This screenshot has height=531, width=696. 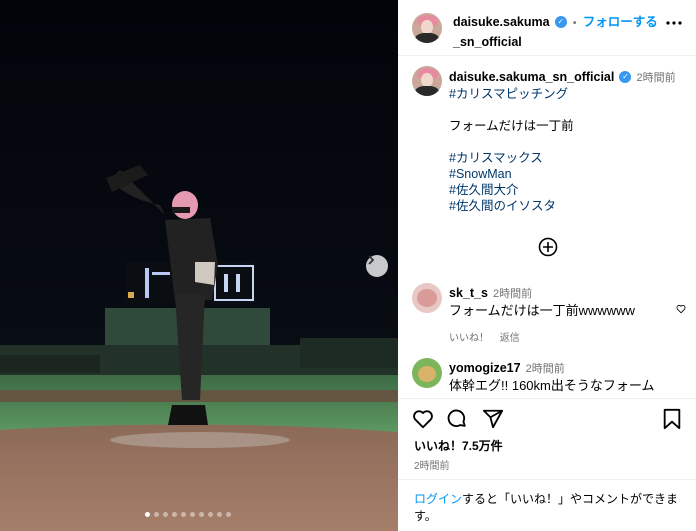 What do you see at coordinates (569, 206) in the screenshot?
I see `hashtag-link: #佐久間のイソスタ` at bounding box center [569, 206].